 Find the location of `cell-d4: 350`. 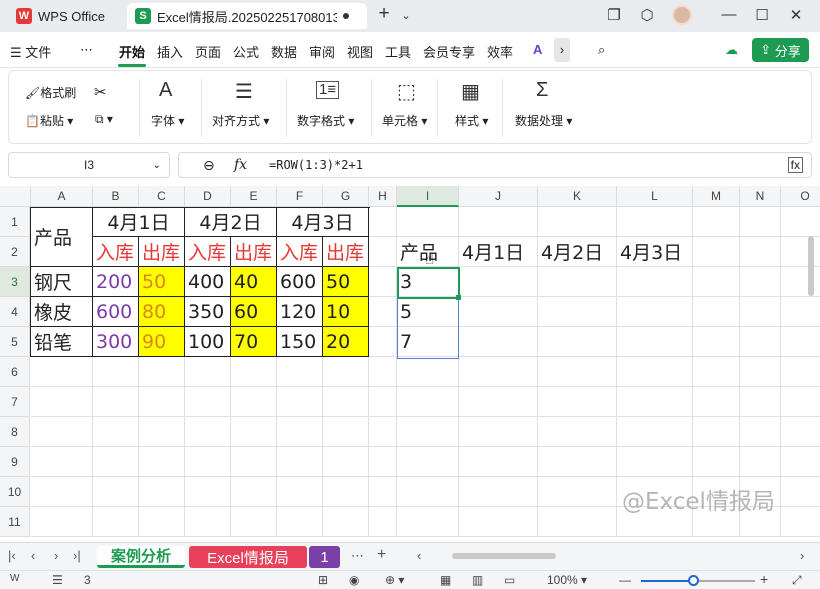

cell-d4: 350 is located at coordinates (208, 312).